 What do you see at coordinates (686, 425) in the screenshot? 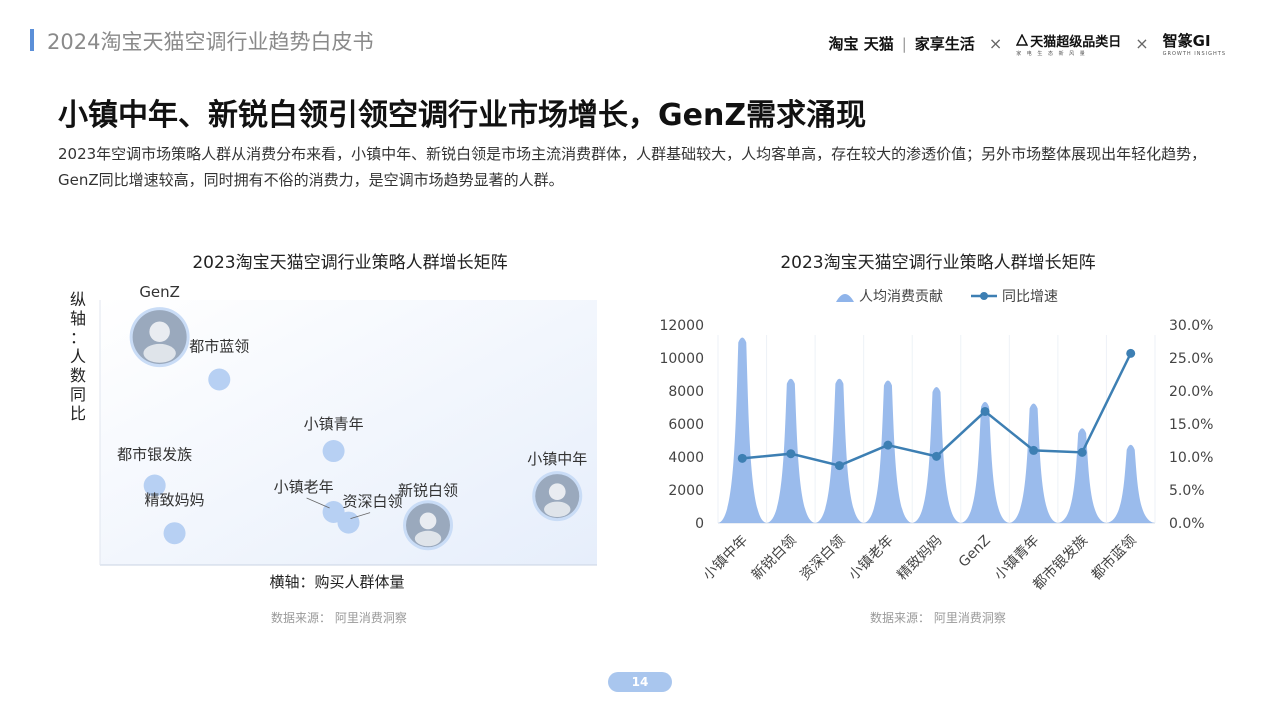
I see `left-axis-tick: 6000` at bounding box center [686, 425].